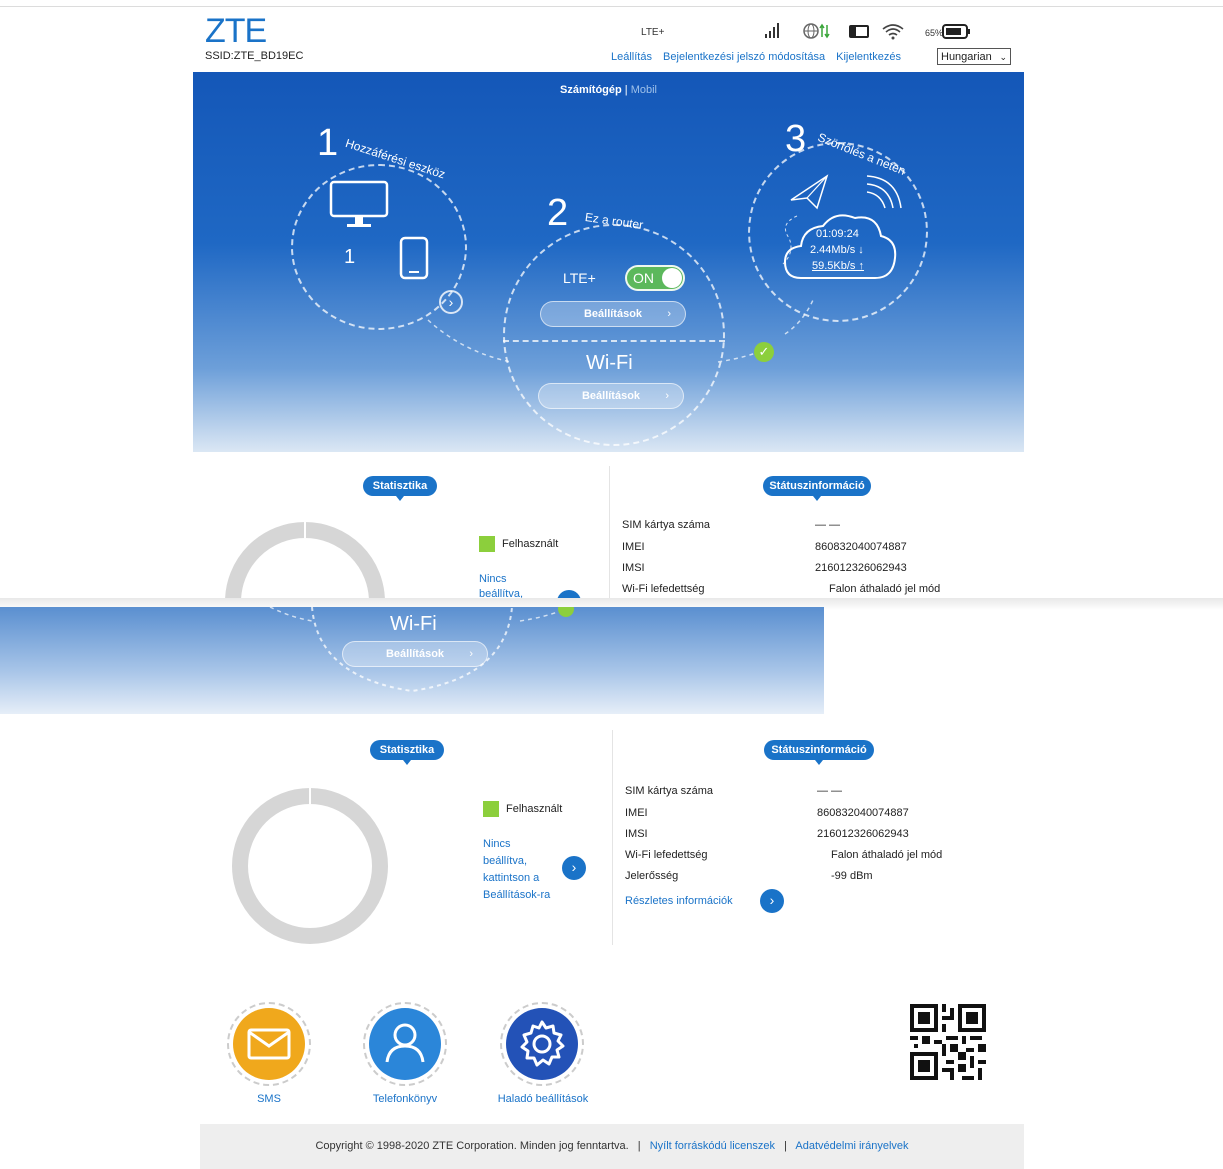 The height and width of the screenshot is (1169, 1223). What do you see at coordinates (451, 302) in the screenshot?
I see `devices-arrow-button: ›` at bounding box center [451, 302].